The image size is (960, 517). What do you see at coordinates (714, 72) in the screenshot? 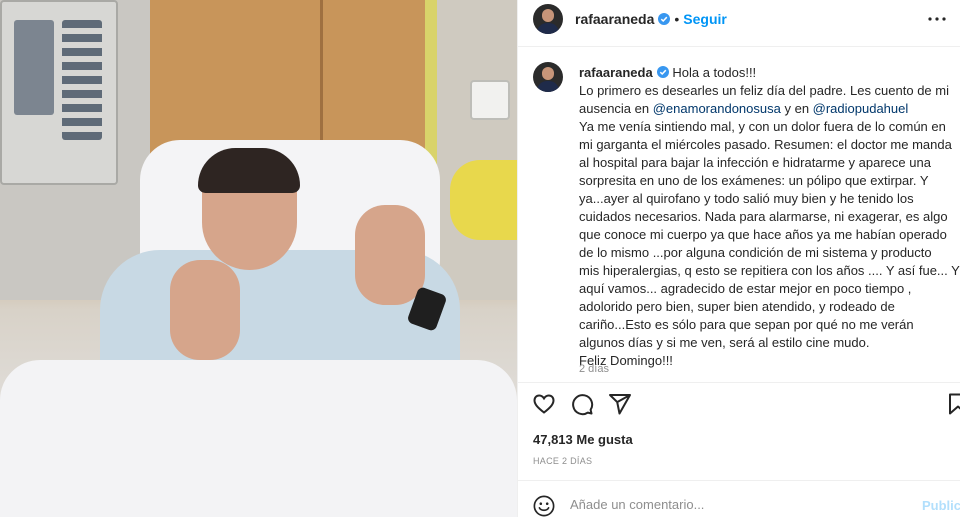
I see `caption-greeting: Hola a todos!!!` at bounding box center [714, 72].